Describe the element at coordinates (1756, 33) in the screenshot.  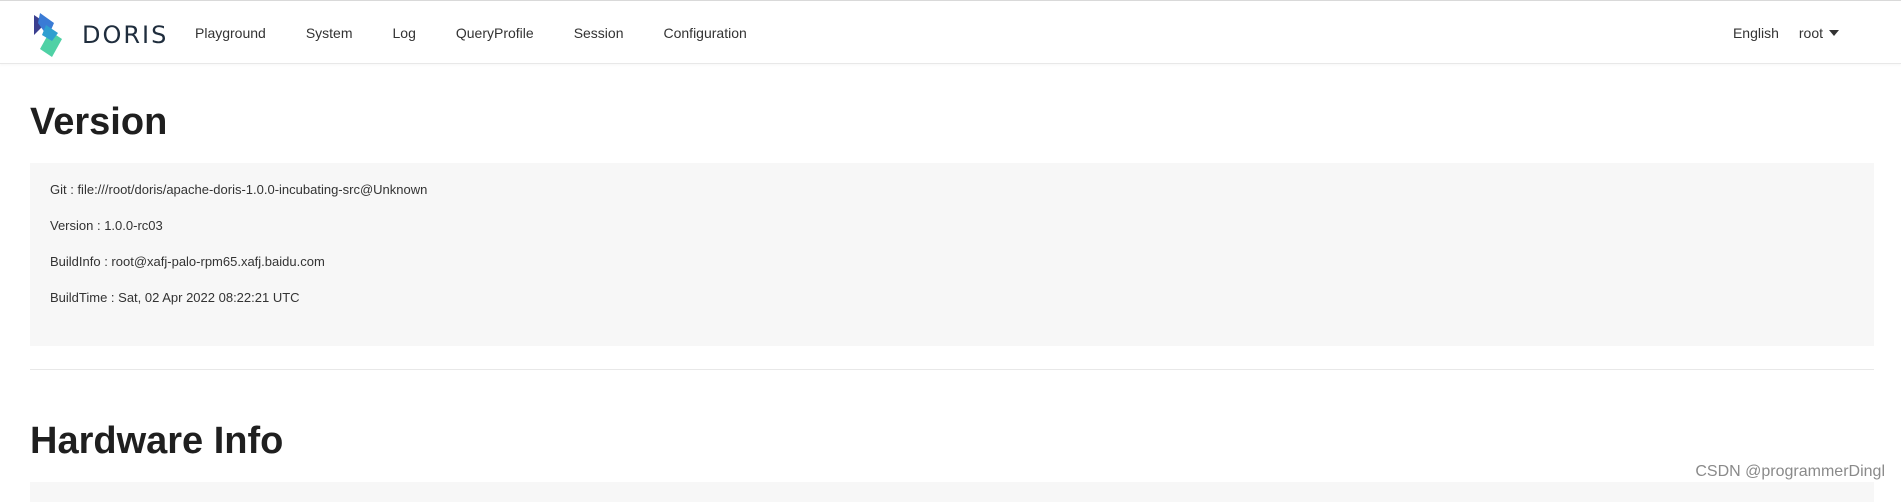
I see `language-switch: English` at that location.